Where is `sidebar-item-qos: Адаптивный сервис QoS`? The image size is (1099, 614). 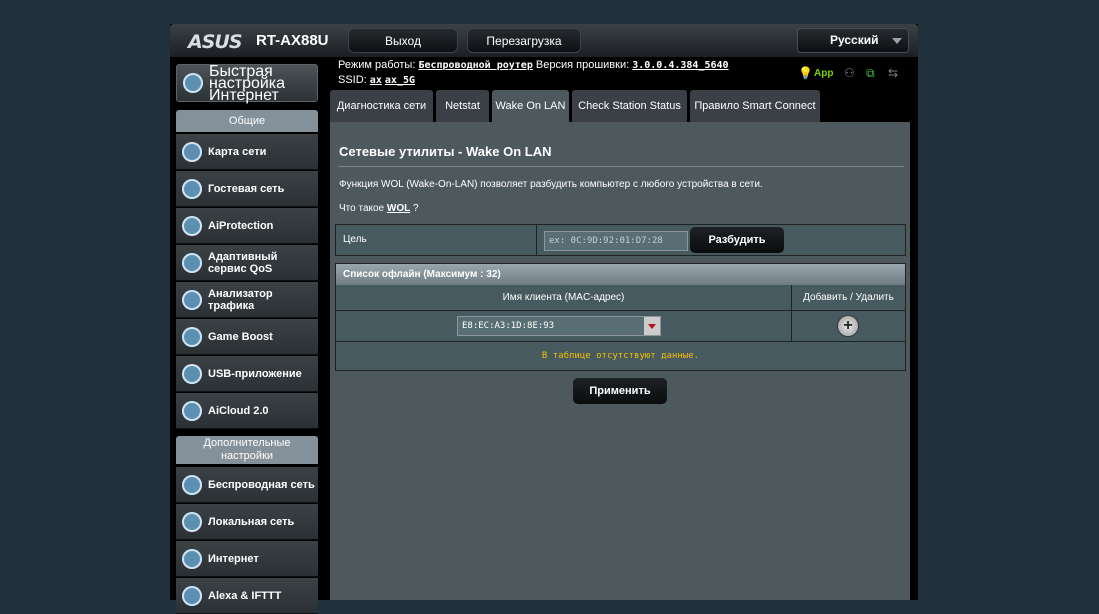 sidebar-item-qos: Адаптивный сервис QoS is located at coordinates (247, 263).